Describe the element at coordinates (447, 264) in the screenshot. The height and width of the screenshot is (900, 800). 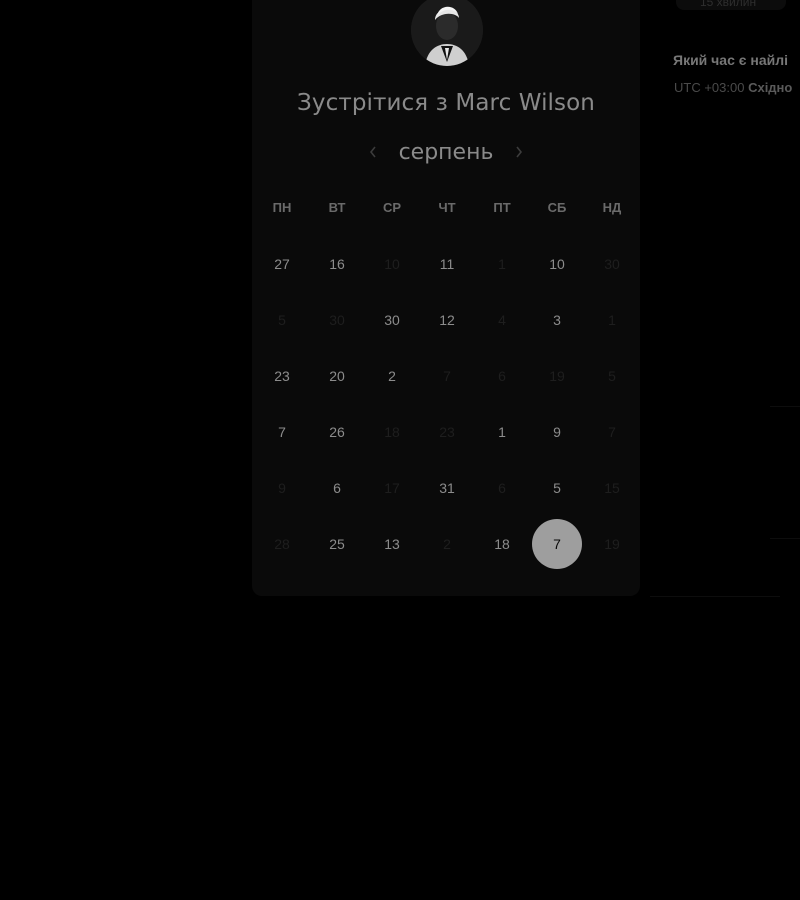
I see `calendar-day: 11` at that location.